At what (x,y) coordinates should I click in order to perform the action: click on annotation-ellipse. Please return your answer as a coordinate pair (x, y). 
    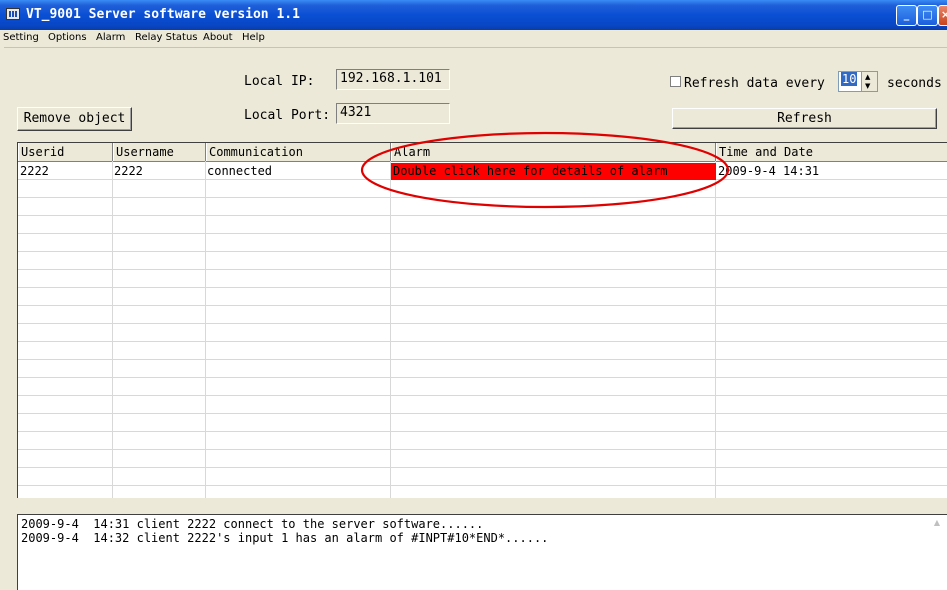
    Looking at the image, I should click on (545, 170).